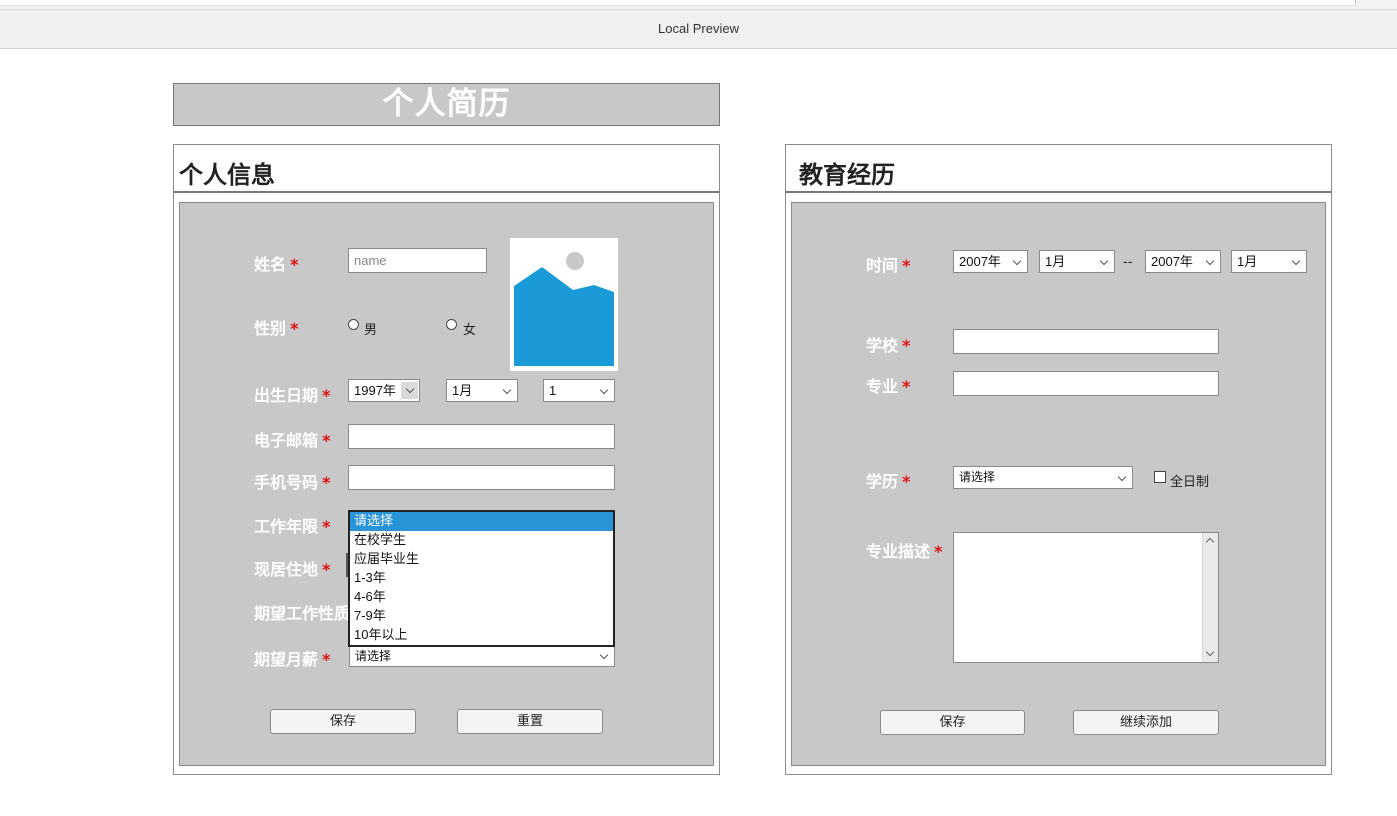 This screenshot has height=816, width=1397. What do you see at coordinates (286, 659) in the screenshot?
I see `salary-label: 期望月薪` at bounding box center [286, 659].